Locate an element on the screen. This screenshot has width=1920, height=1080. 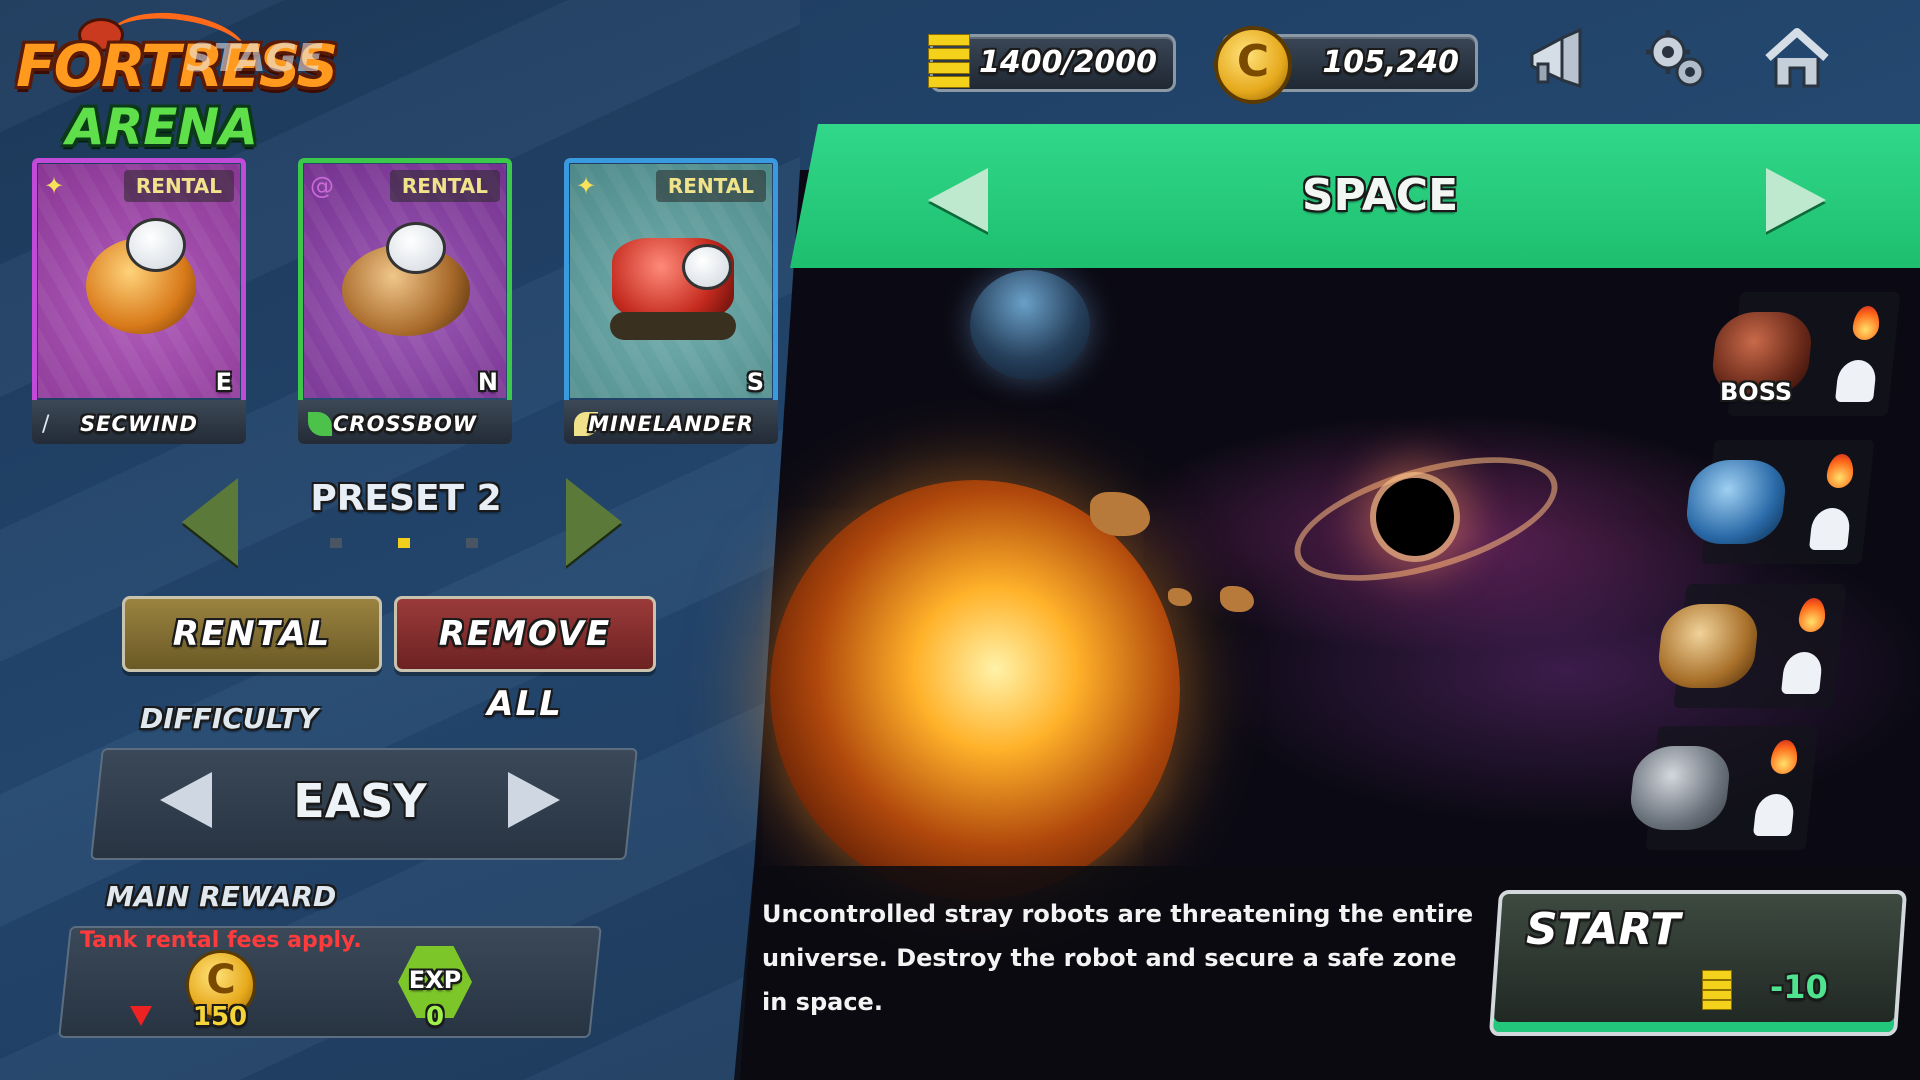
tank-card-minelander: ✦ RENTAL S MINELANDER is located at coordinates (671, 301).